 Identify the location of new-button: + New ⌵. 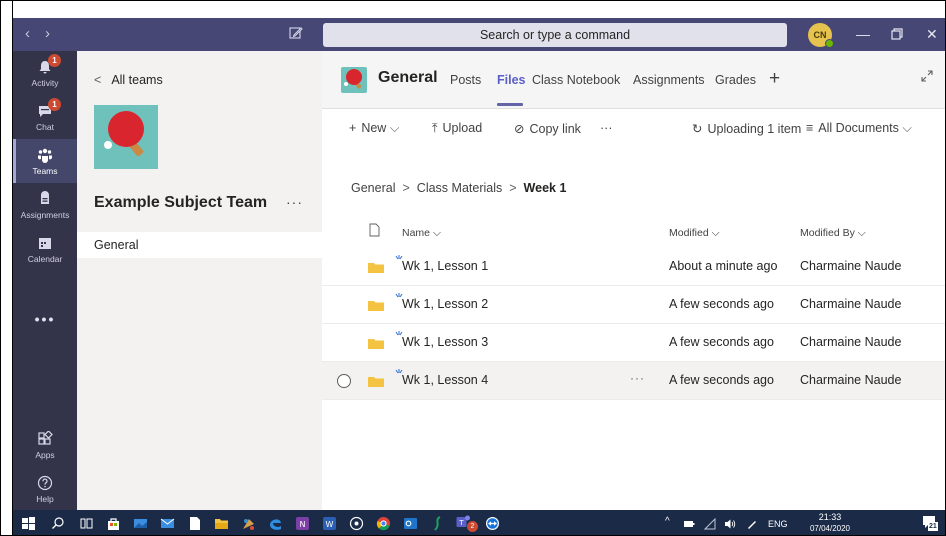
(374, 128).